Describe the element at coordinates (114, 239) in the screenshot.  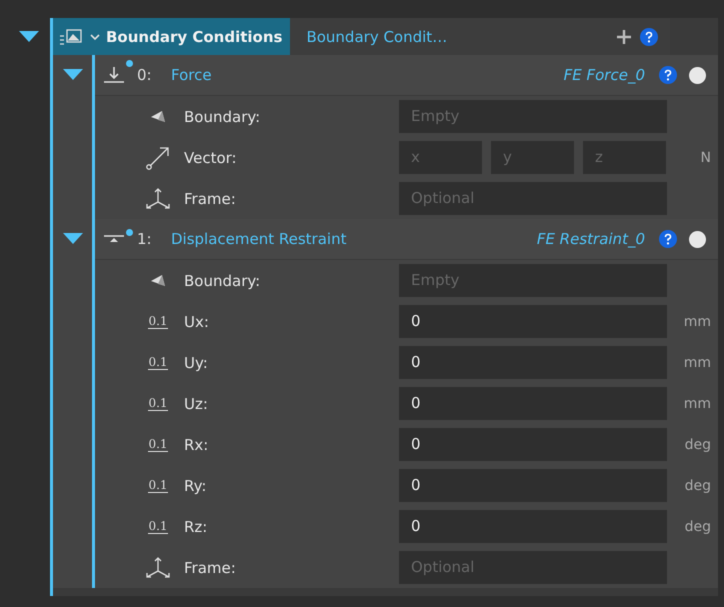
I see `support-icon` at that location.